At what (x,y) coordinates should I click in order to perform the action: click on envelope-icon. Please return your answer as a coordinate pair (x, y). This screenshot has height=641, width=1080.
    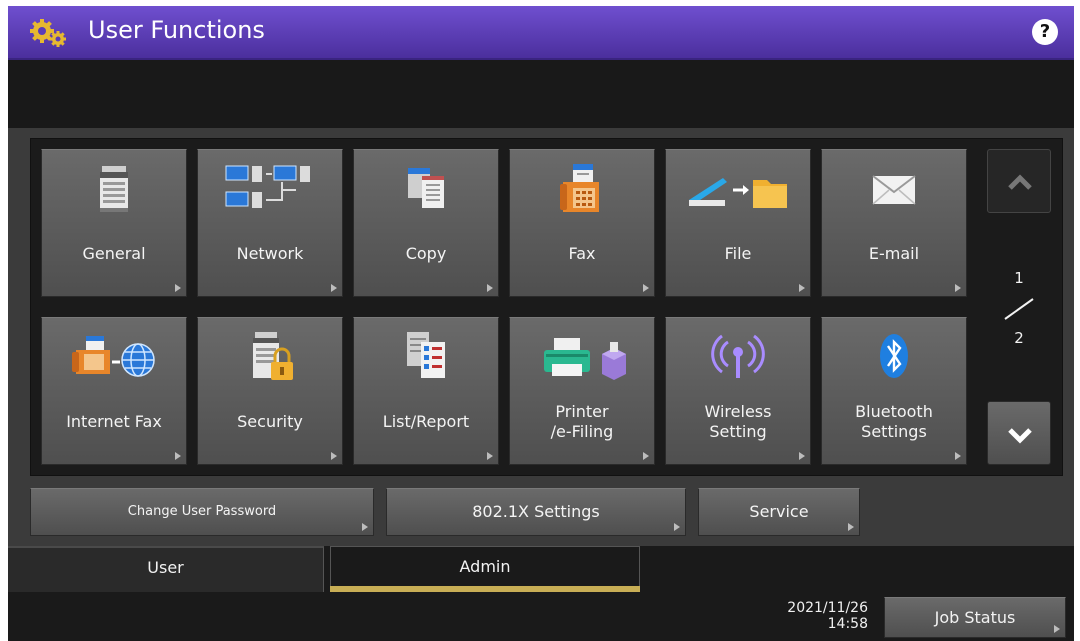
    Looking at the image, I should click on (894, 189).